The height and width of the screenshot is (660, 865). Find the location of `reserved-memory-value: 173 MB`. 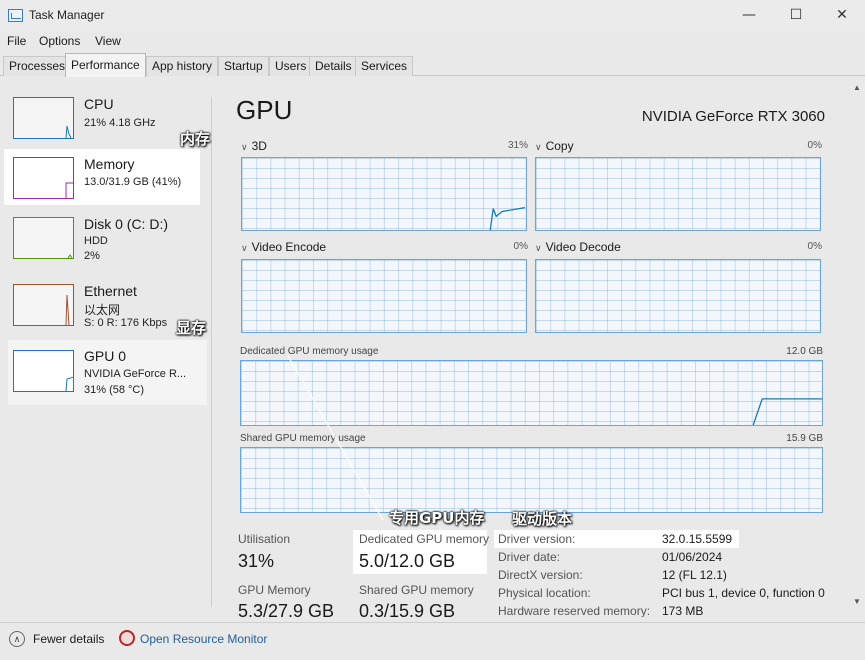

reserved-memory-value: 173 MB is located at coordinates (683, 610).